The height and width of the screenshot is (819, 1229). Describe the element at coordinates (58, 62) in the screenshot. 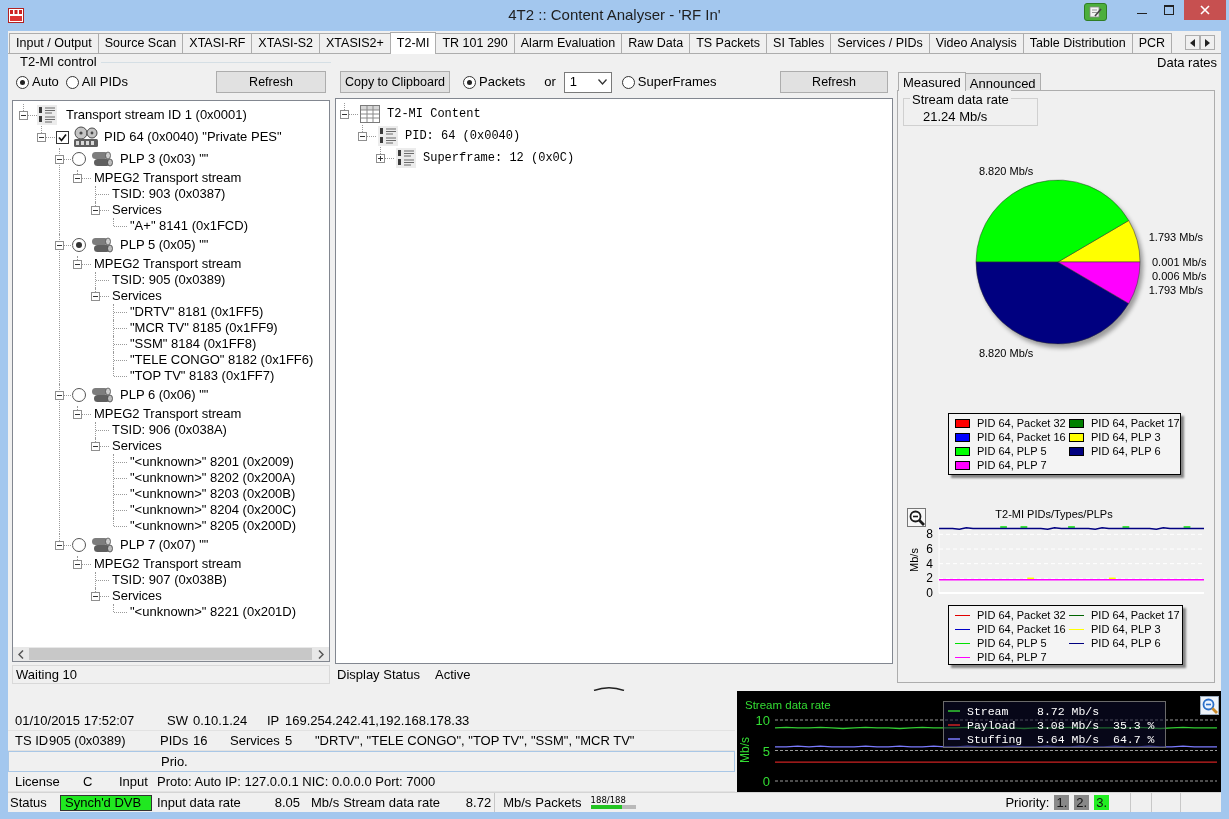

I see `group-title: T2-MI control` at that location.